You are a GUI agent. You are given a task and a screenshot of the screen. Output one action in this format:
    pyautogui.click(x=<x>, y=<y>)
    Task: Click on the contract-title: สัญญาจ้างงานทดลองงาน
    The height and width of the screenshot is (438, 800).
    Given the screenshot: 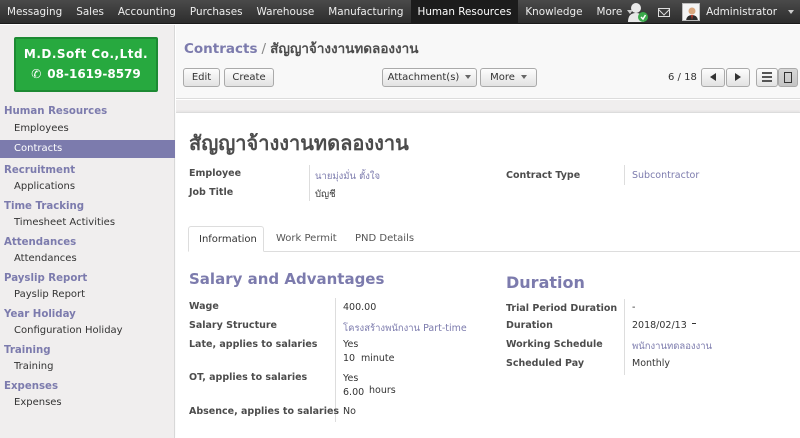 What is the action you would take?
    pyautogui.click(x=299, y=143)
    